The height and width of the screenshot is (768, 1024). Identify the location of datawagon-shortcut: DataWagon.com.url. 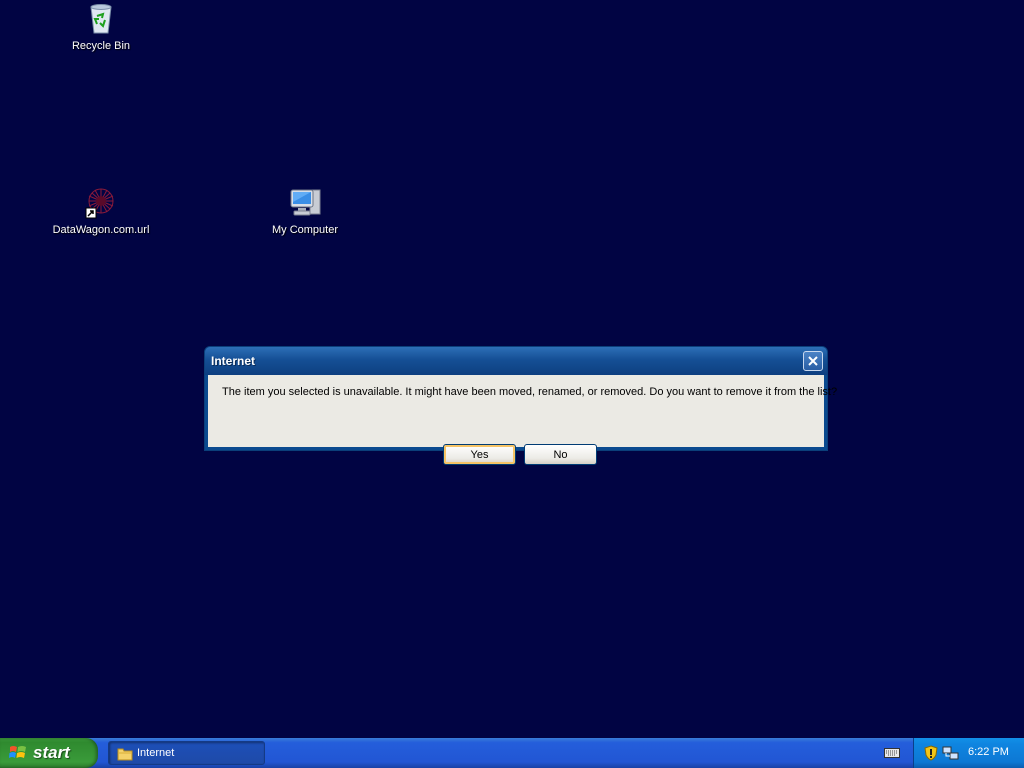
(101, 211).